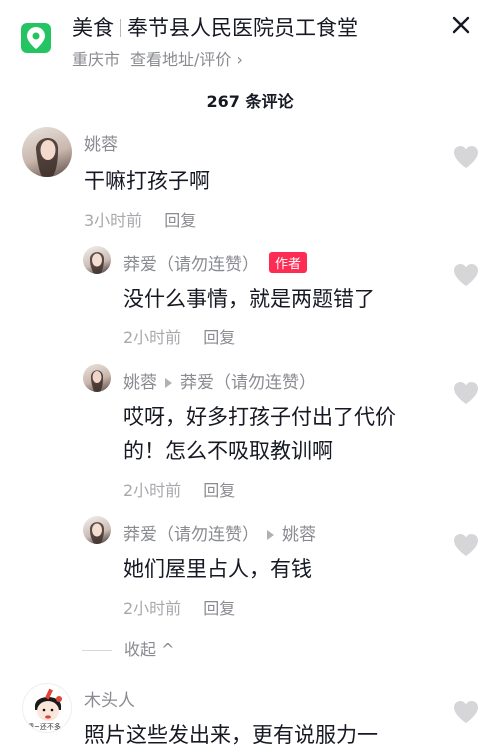 Image resolution: width=500 pixels, height=753 pixels. Describe the element at coordinates (109, 698) in the screenshot. I see `commenter-name: 木头人` at that location.